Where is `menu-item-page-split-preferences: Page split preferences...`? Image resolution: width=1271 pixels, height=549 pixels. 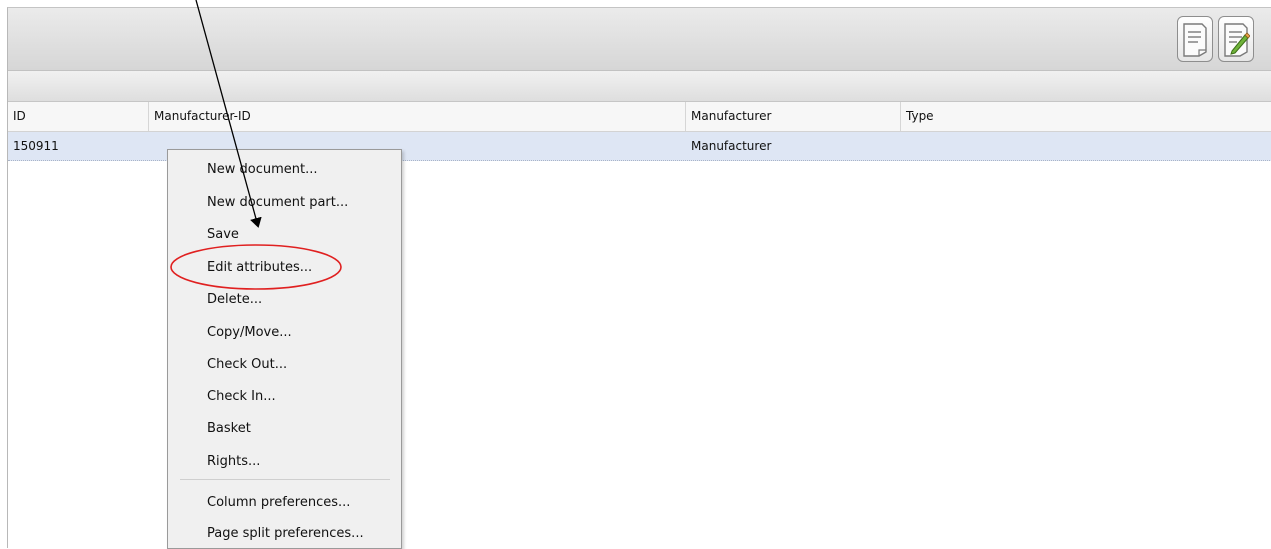 menu-item-page-split-preferences: Page split preferences... is located at coordinates (284, 534).